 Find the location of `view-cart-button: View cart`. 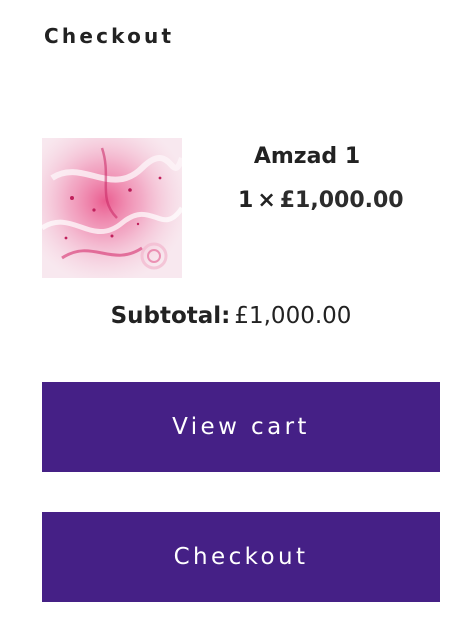

view-cart-button: View cart is located at coordinates (241, 427).